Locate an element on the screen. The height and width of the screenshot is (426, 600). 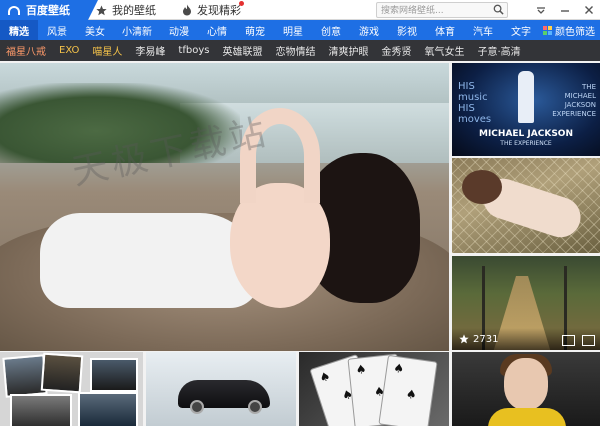
tag-item: 李易峰 is located at coordinates (150, 50).